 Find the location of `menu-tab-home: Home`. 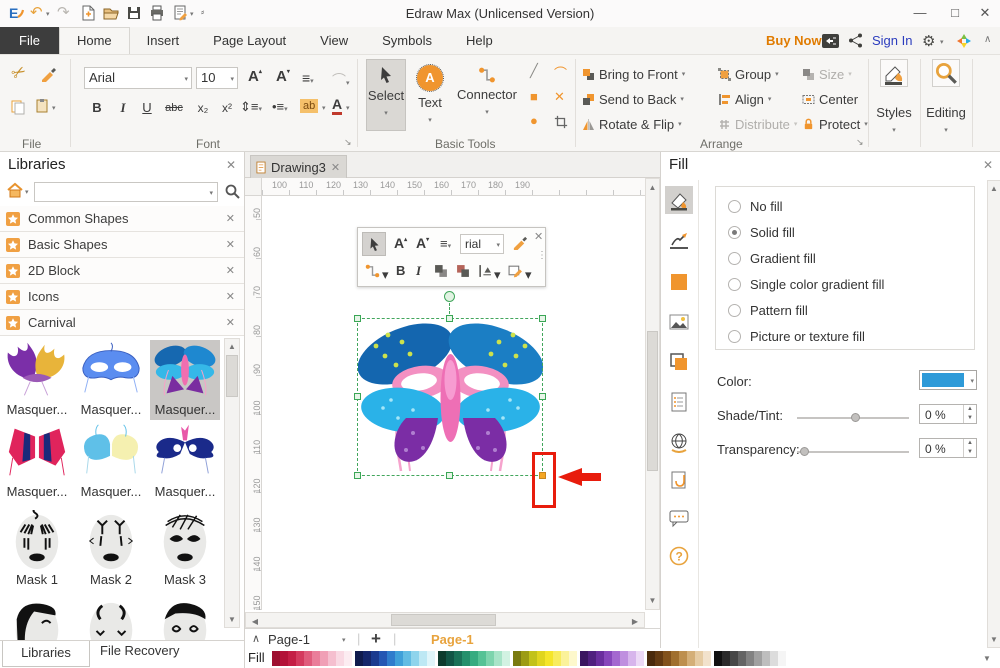

menu-tab-home: Home is located at coordinates (94, 40).